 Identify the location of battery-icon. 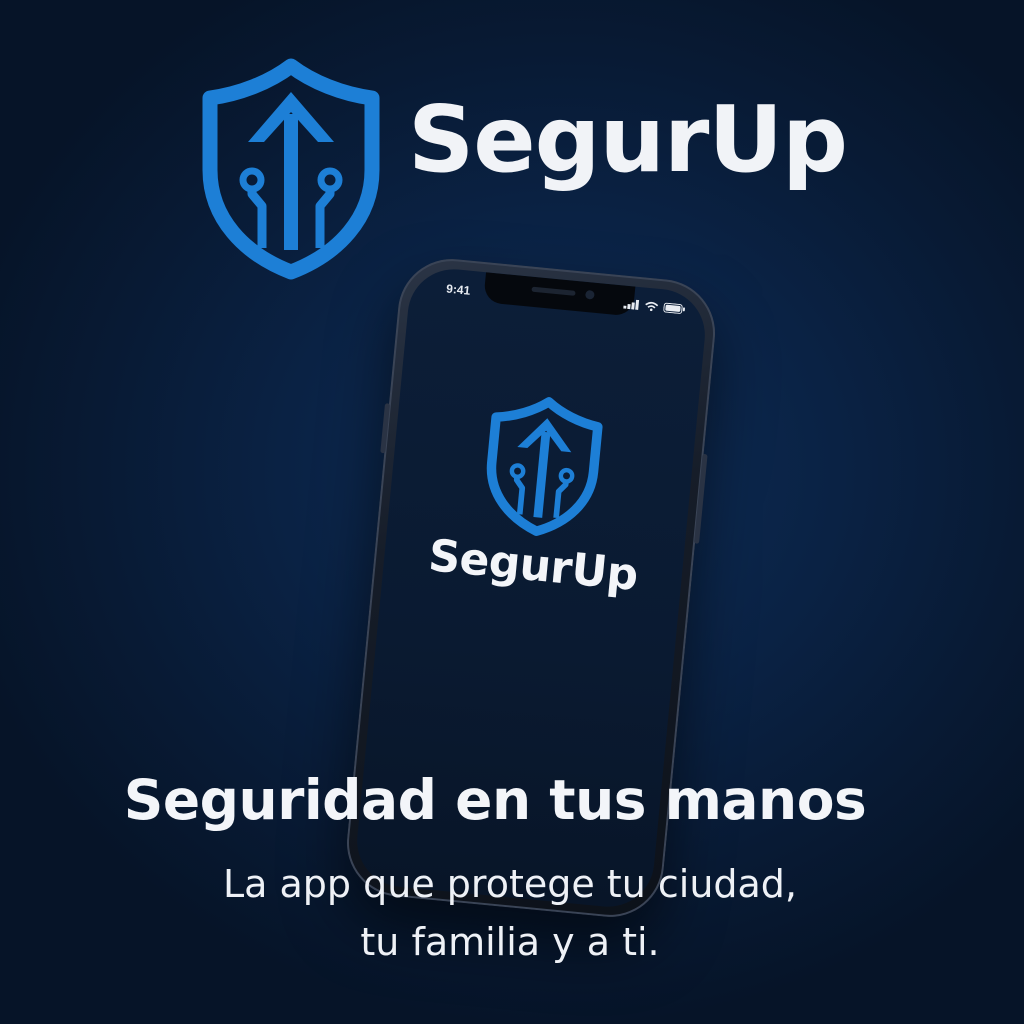
(674, 308).